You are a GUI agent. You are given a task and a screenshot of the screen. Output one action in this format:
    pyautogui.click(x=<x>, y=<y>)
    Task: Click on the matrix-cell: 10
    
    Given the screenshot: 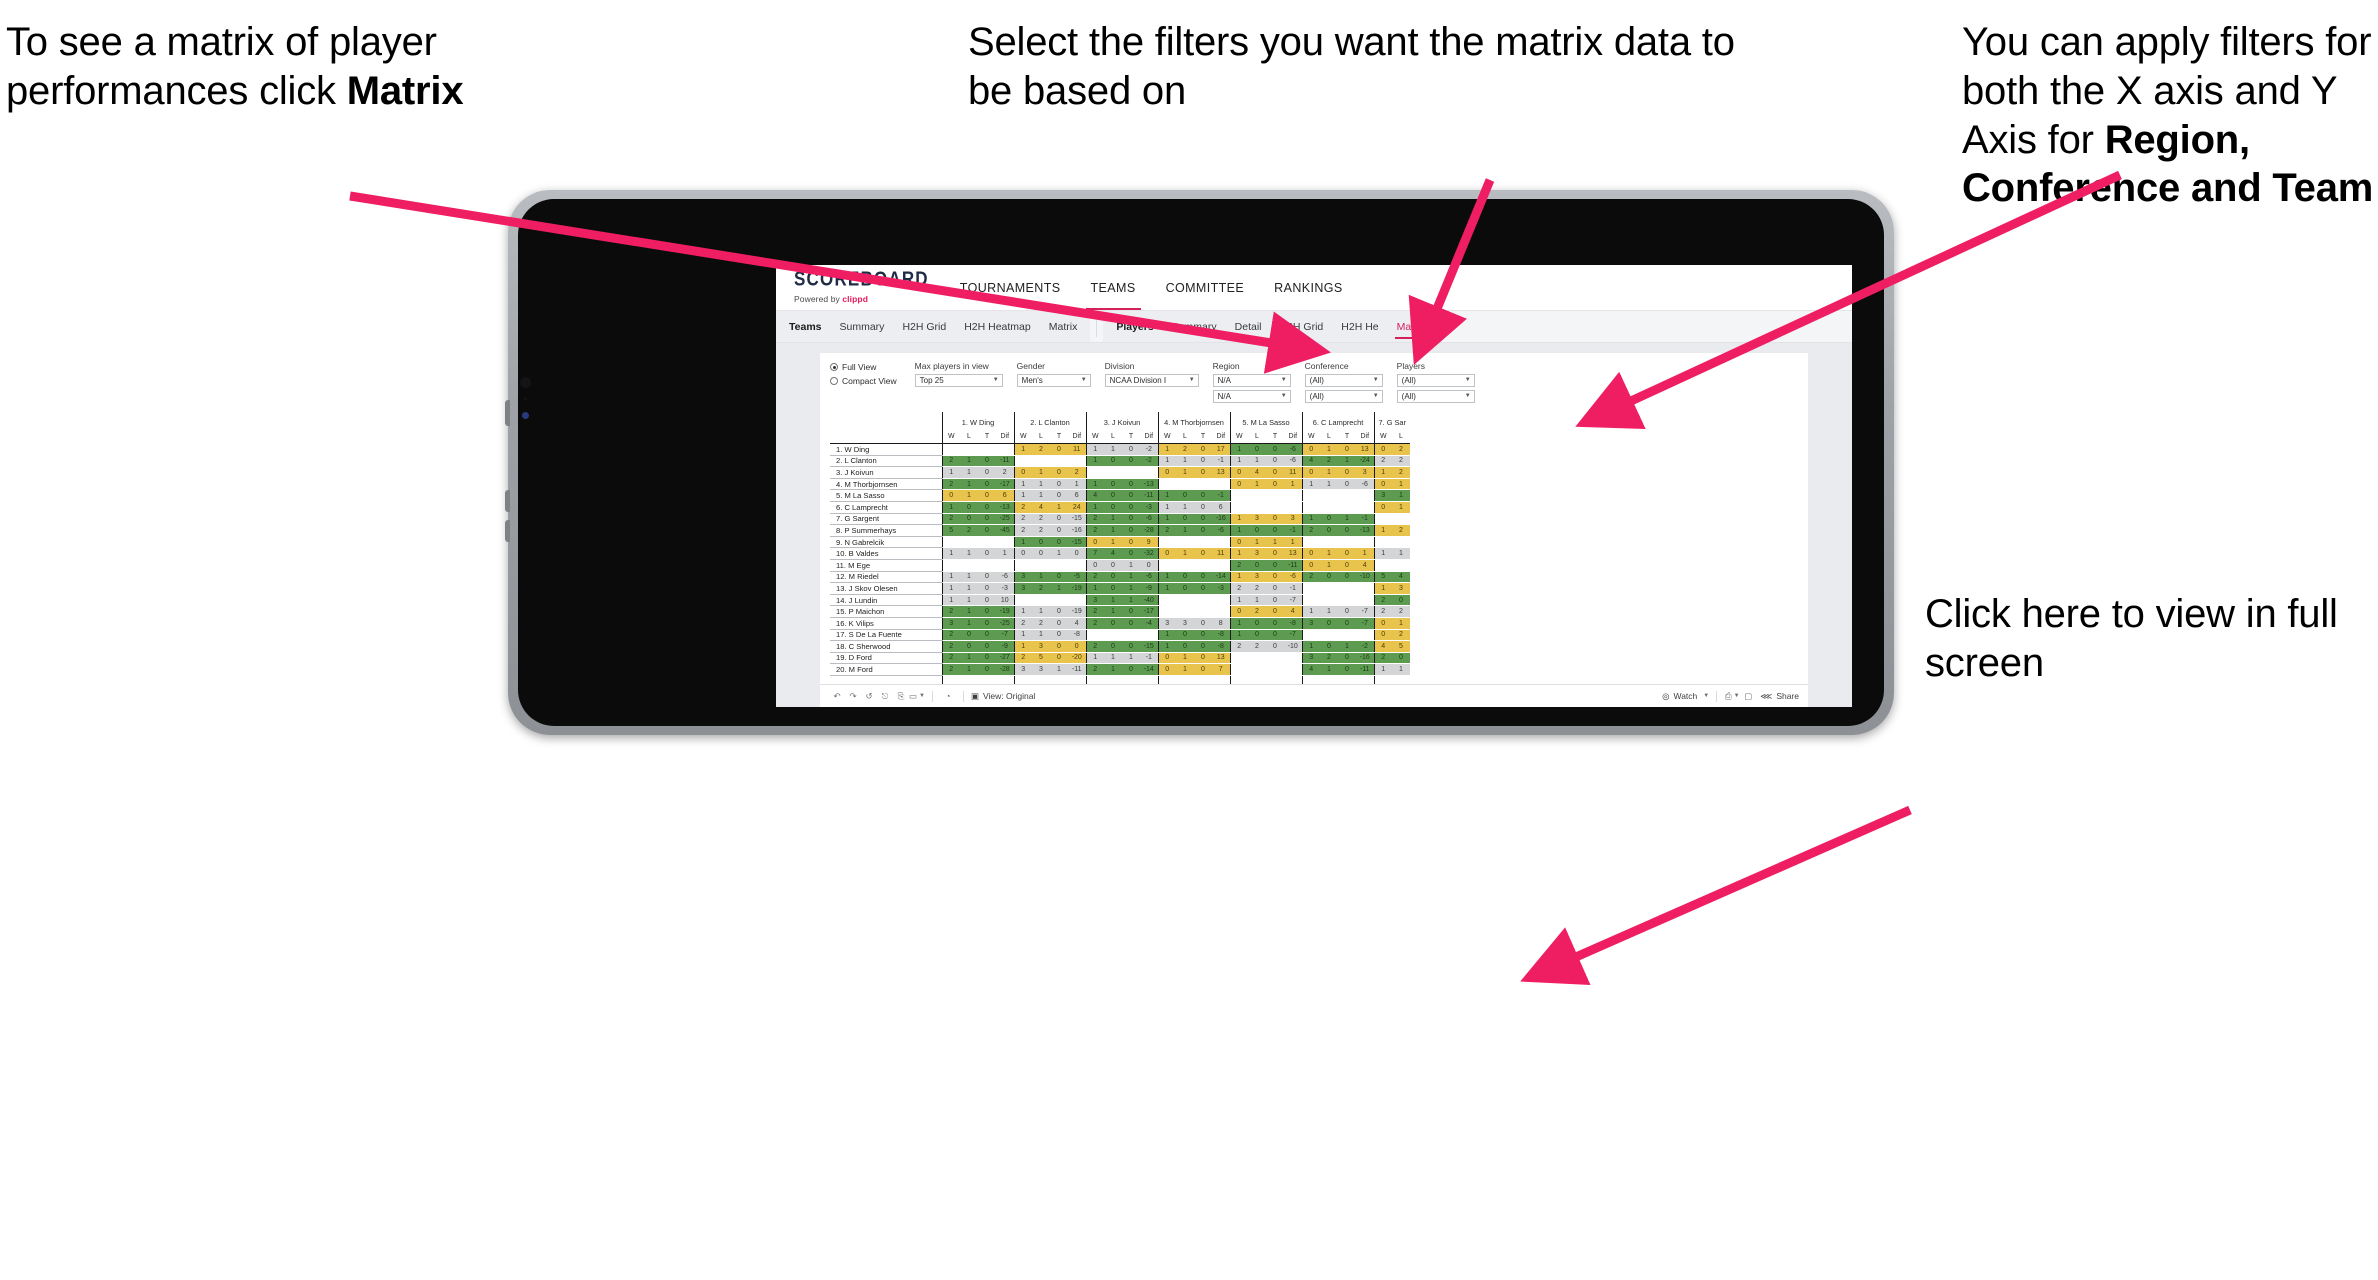 What is the action you would take?
    pyautogui.click(x=1005, y=600)
    